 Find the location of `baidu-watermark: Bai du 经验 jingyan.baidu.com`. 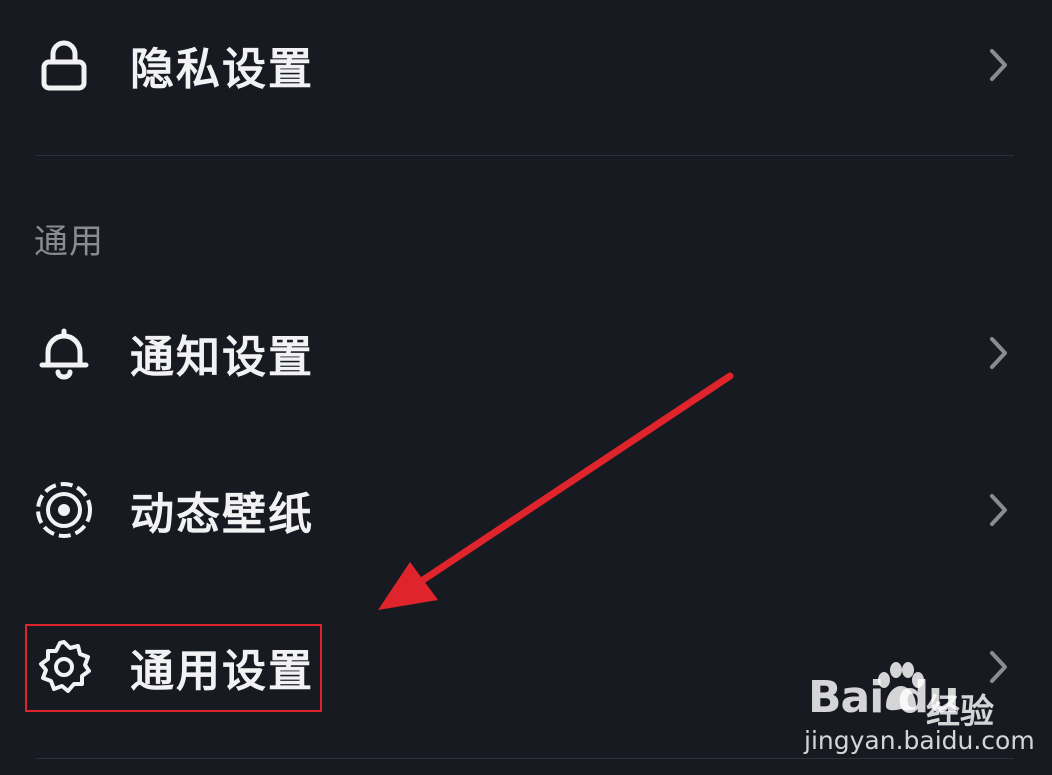

baidu-watermark: Bai du 经验 jingyan.baidu.com is located at coordinates (919, 712).